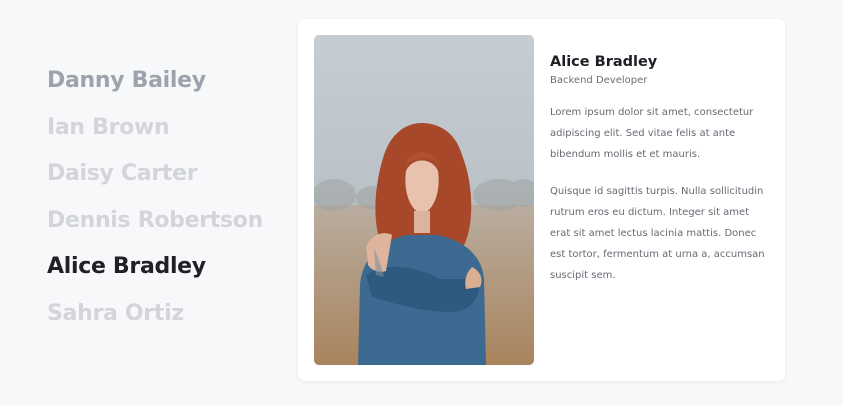 This screenshot has height=406, width=843. Describe the element at coordinates (604, 62) in the screenshot. I see `profile-name: Alice Bradley` at that location.